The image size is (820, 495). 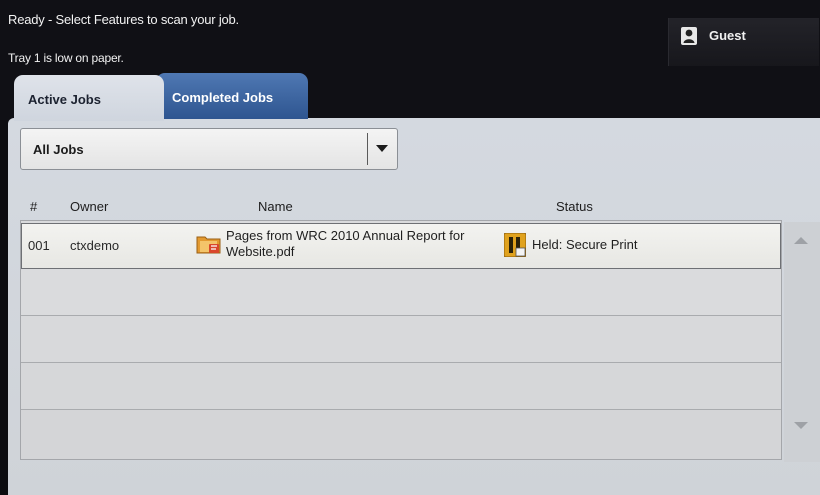 I want to click on tab-completed-jobs: Completed Jobs, so click(x=232, y=96).